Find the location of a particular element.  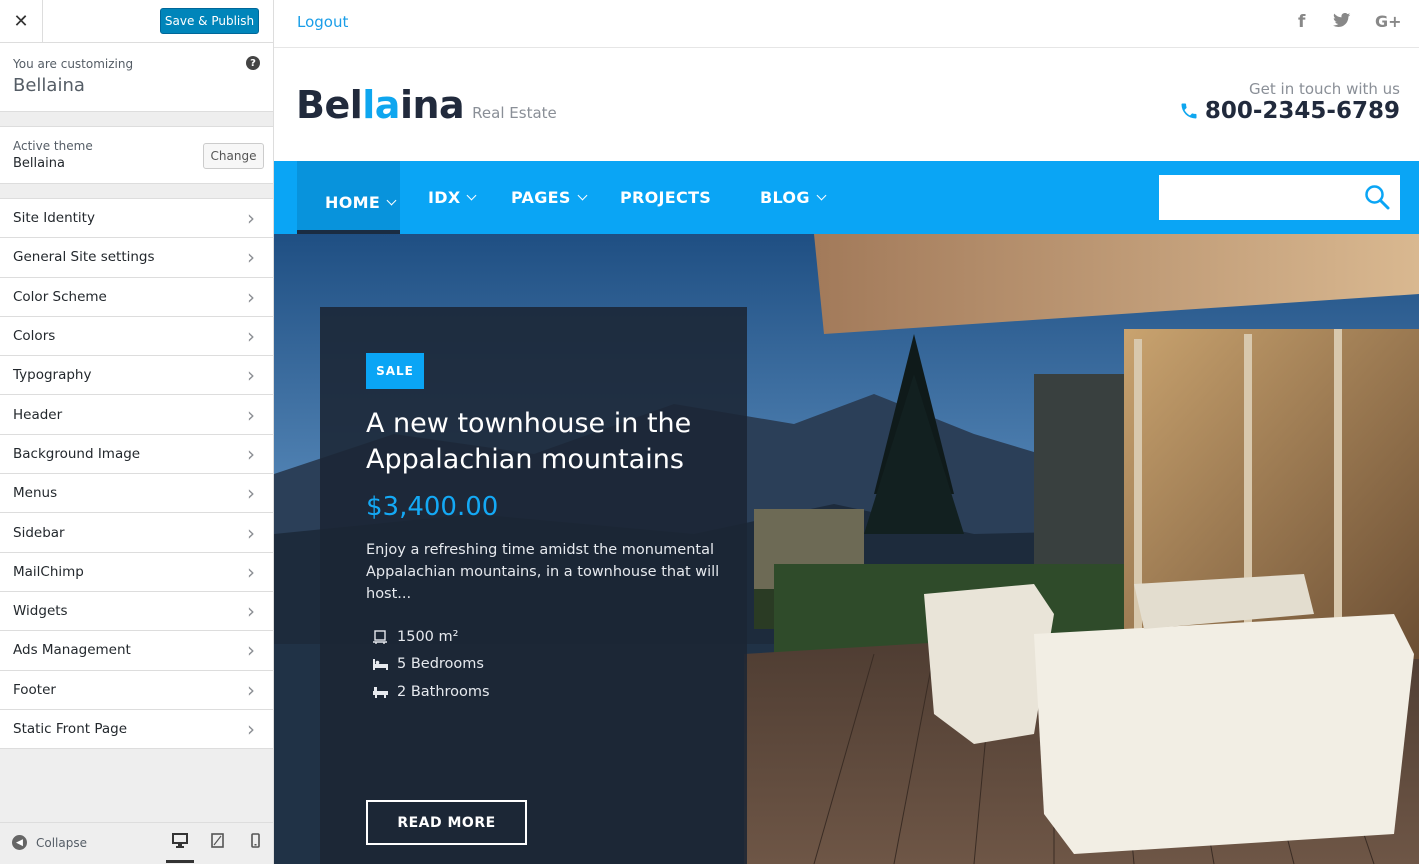

search-box is located at coordinates (1279, 197).